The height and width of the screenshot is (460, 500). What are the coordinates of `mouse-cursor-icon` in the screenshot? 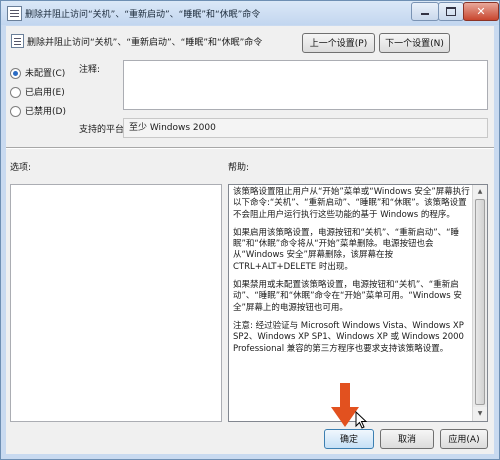 It's located at (361, 420).